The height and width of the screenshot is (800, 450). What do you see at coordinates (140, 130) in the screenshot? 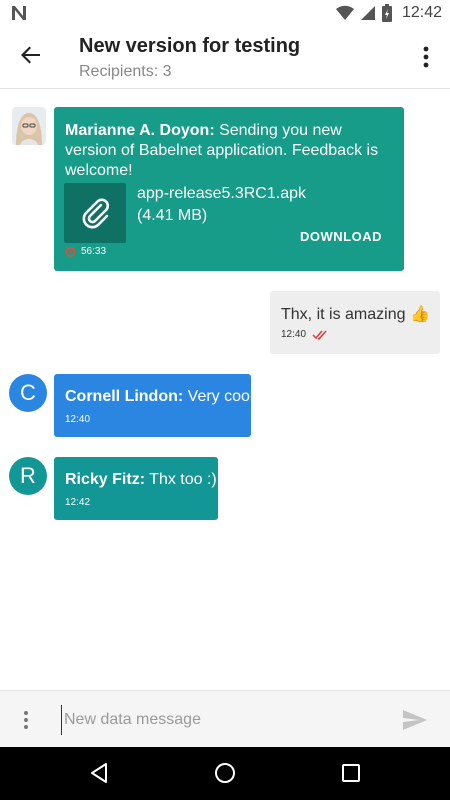
I see `sender-name: Marianne A. Doyon:` at bounding box center [140, 130].